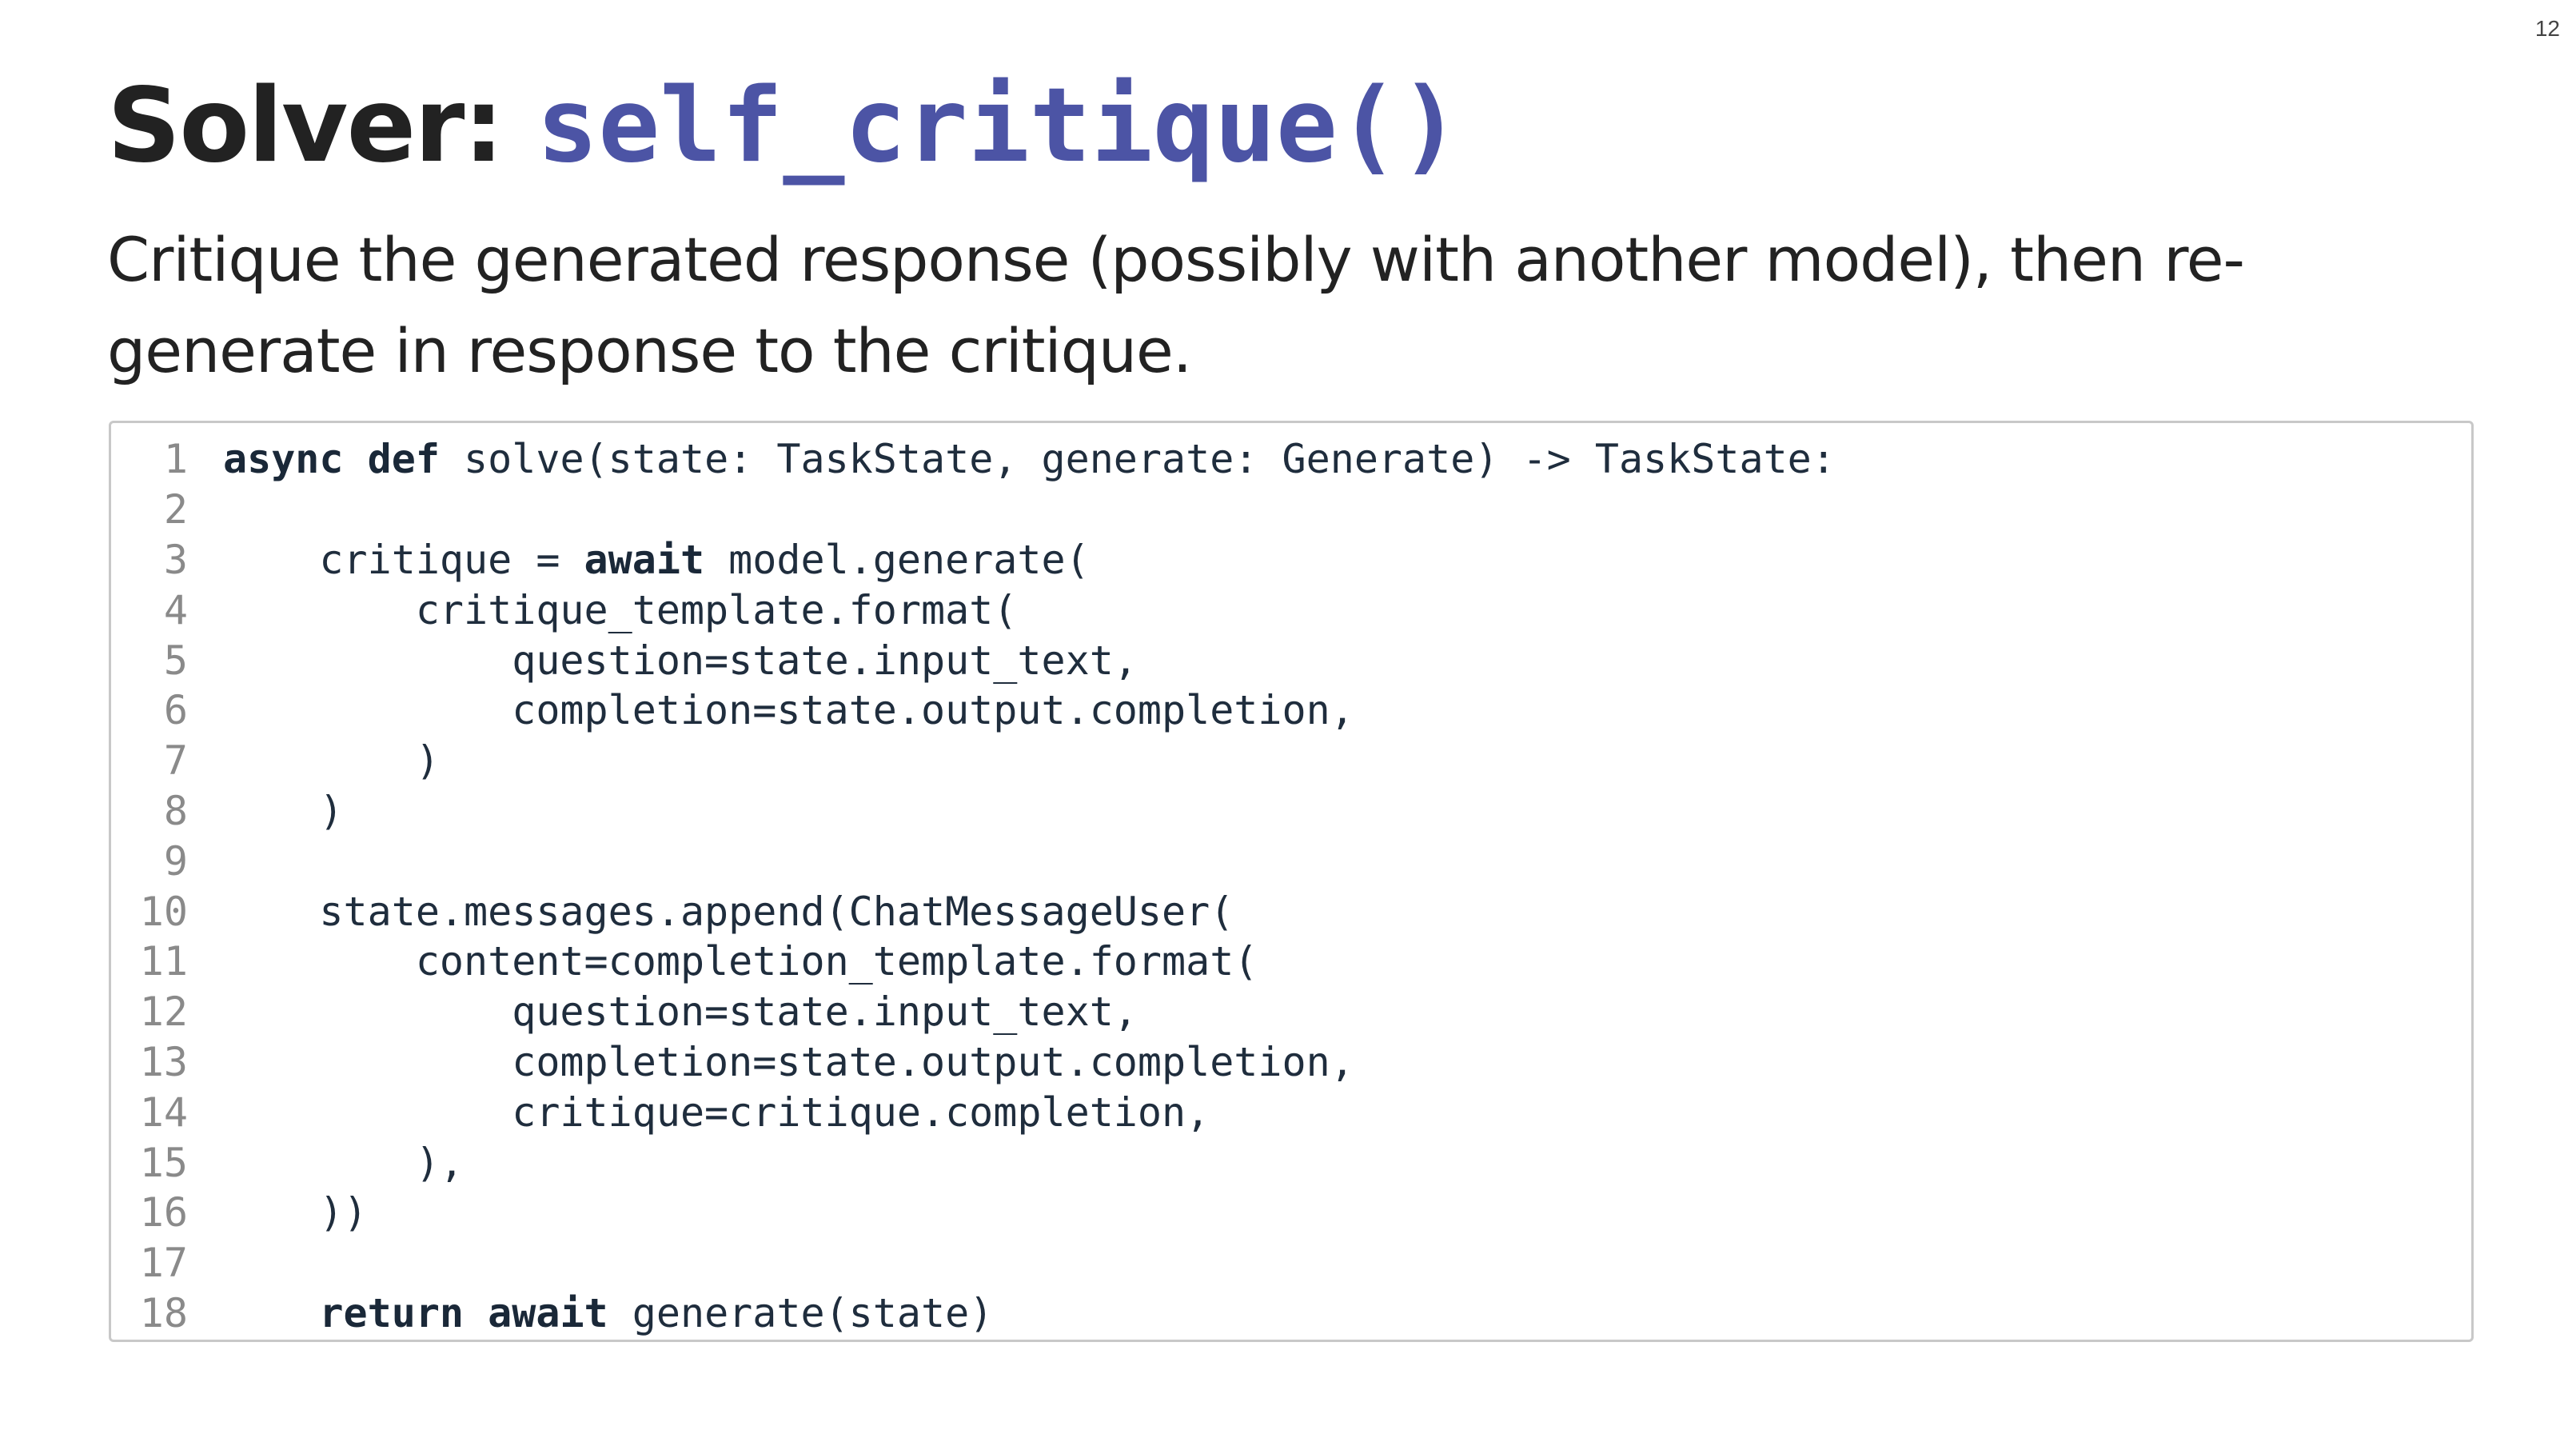 This screenshot has height=1446, width=2576. What do you see at coordinates (163, 1312) in the screenshot?
I see `line-number: 18` at bounding box center [163, 1312].